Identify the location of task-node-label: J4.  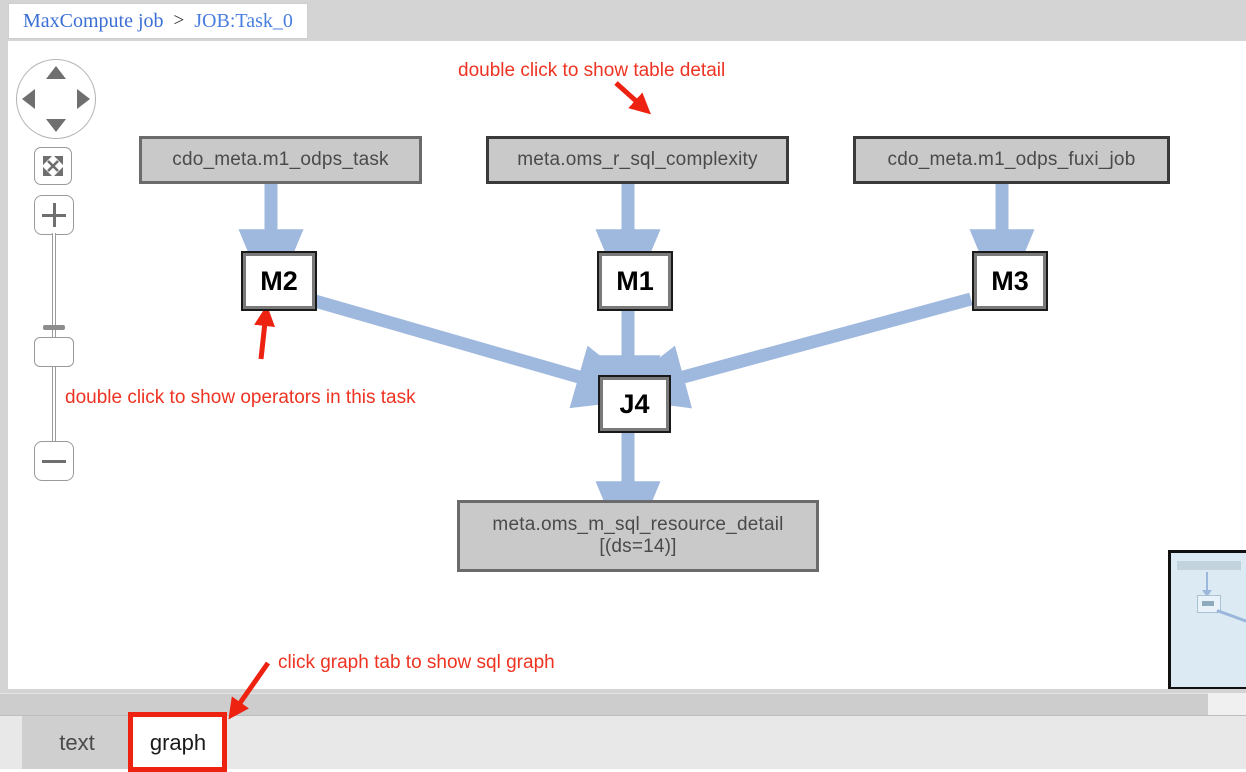
(634, 403).